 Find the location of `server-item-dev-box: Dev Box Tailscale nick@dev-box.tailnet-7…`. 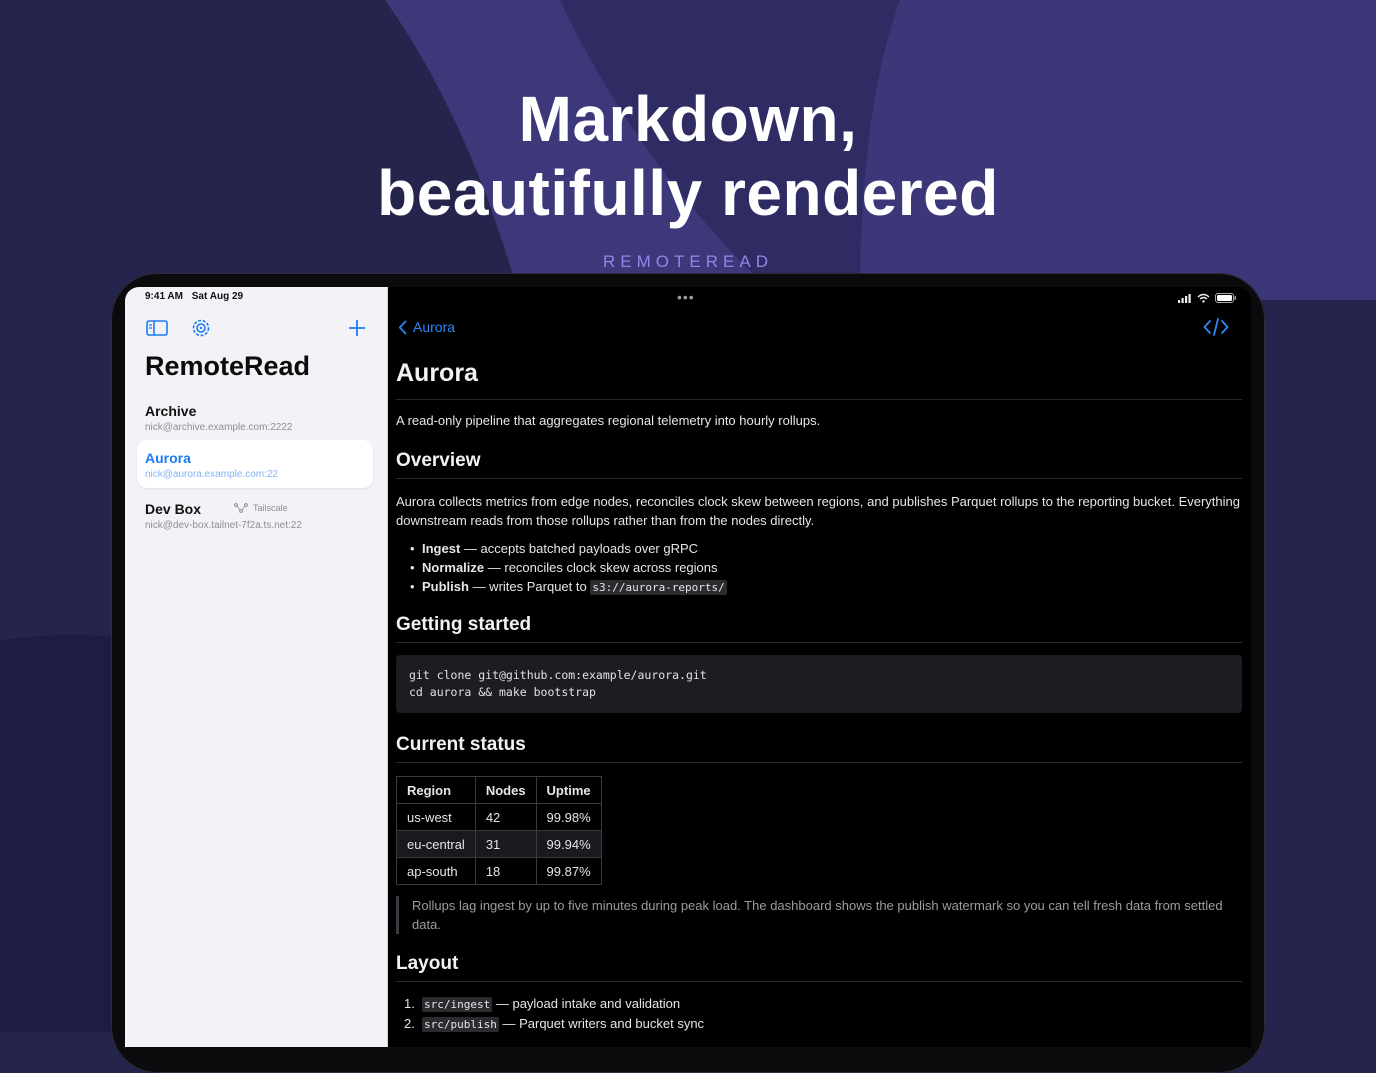

server-item-dev-box: Dev Box Tailscale nick@dev-box.tailnet-7… is located at coordinates (255, 515).